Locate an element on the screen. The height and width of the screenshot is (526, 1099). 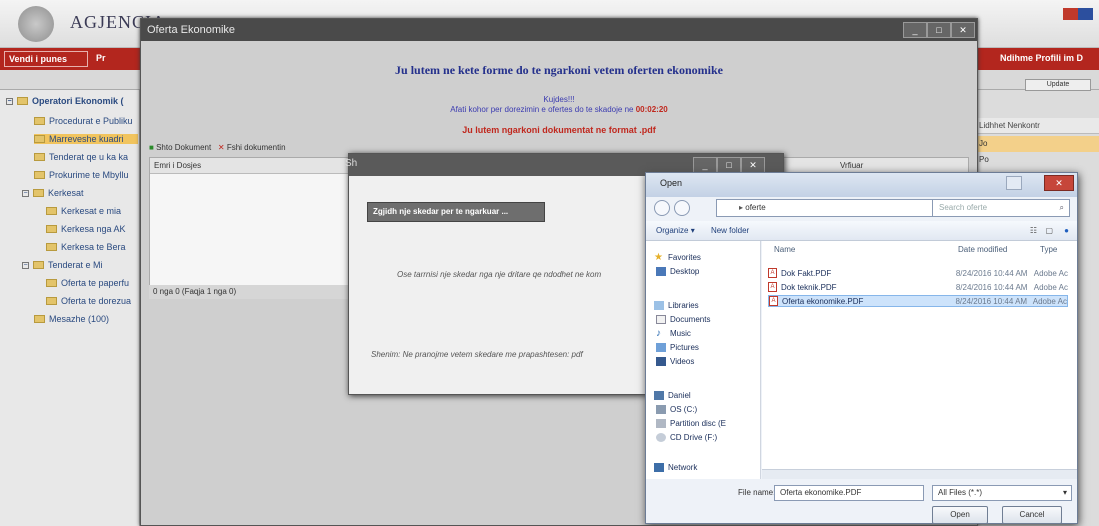
sidebar-item-kerkesa-te-bera: Kerkesa te Bera is located at coordinates (86, 247).